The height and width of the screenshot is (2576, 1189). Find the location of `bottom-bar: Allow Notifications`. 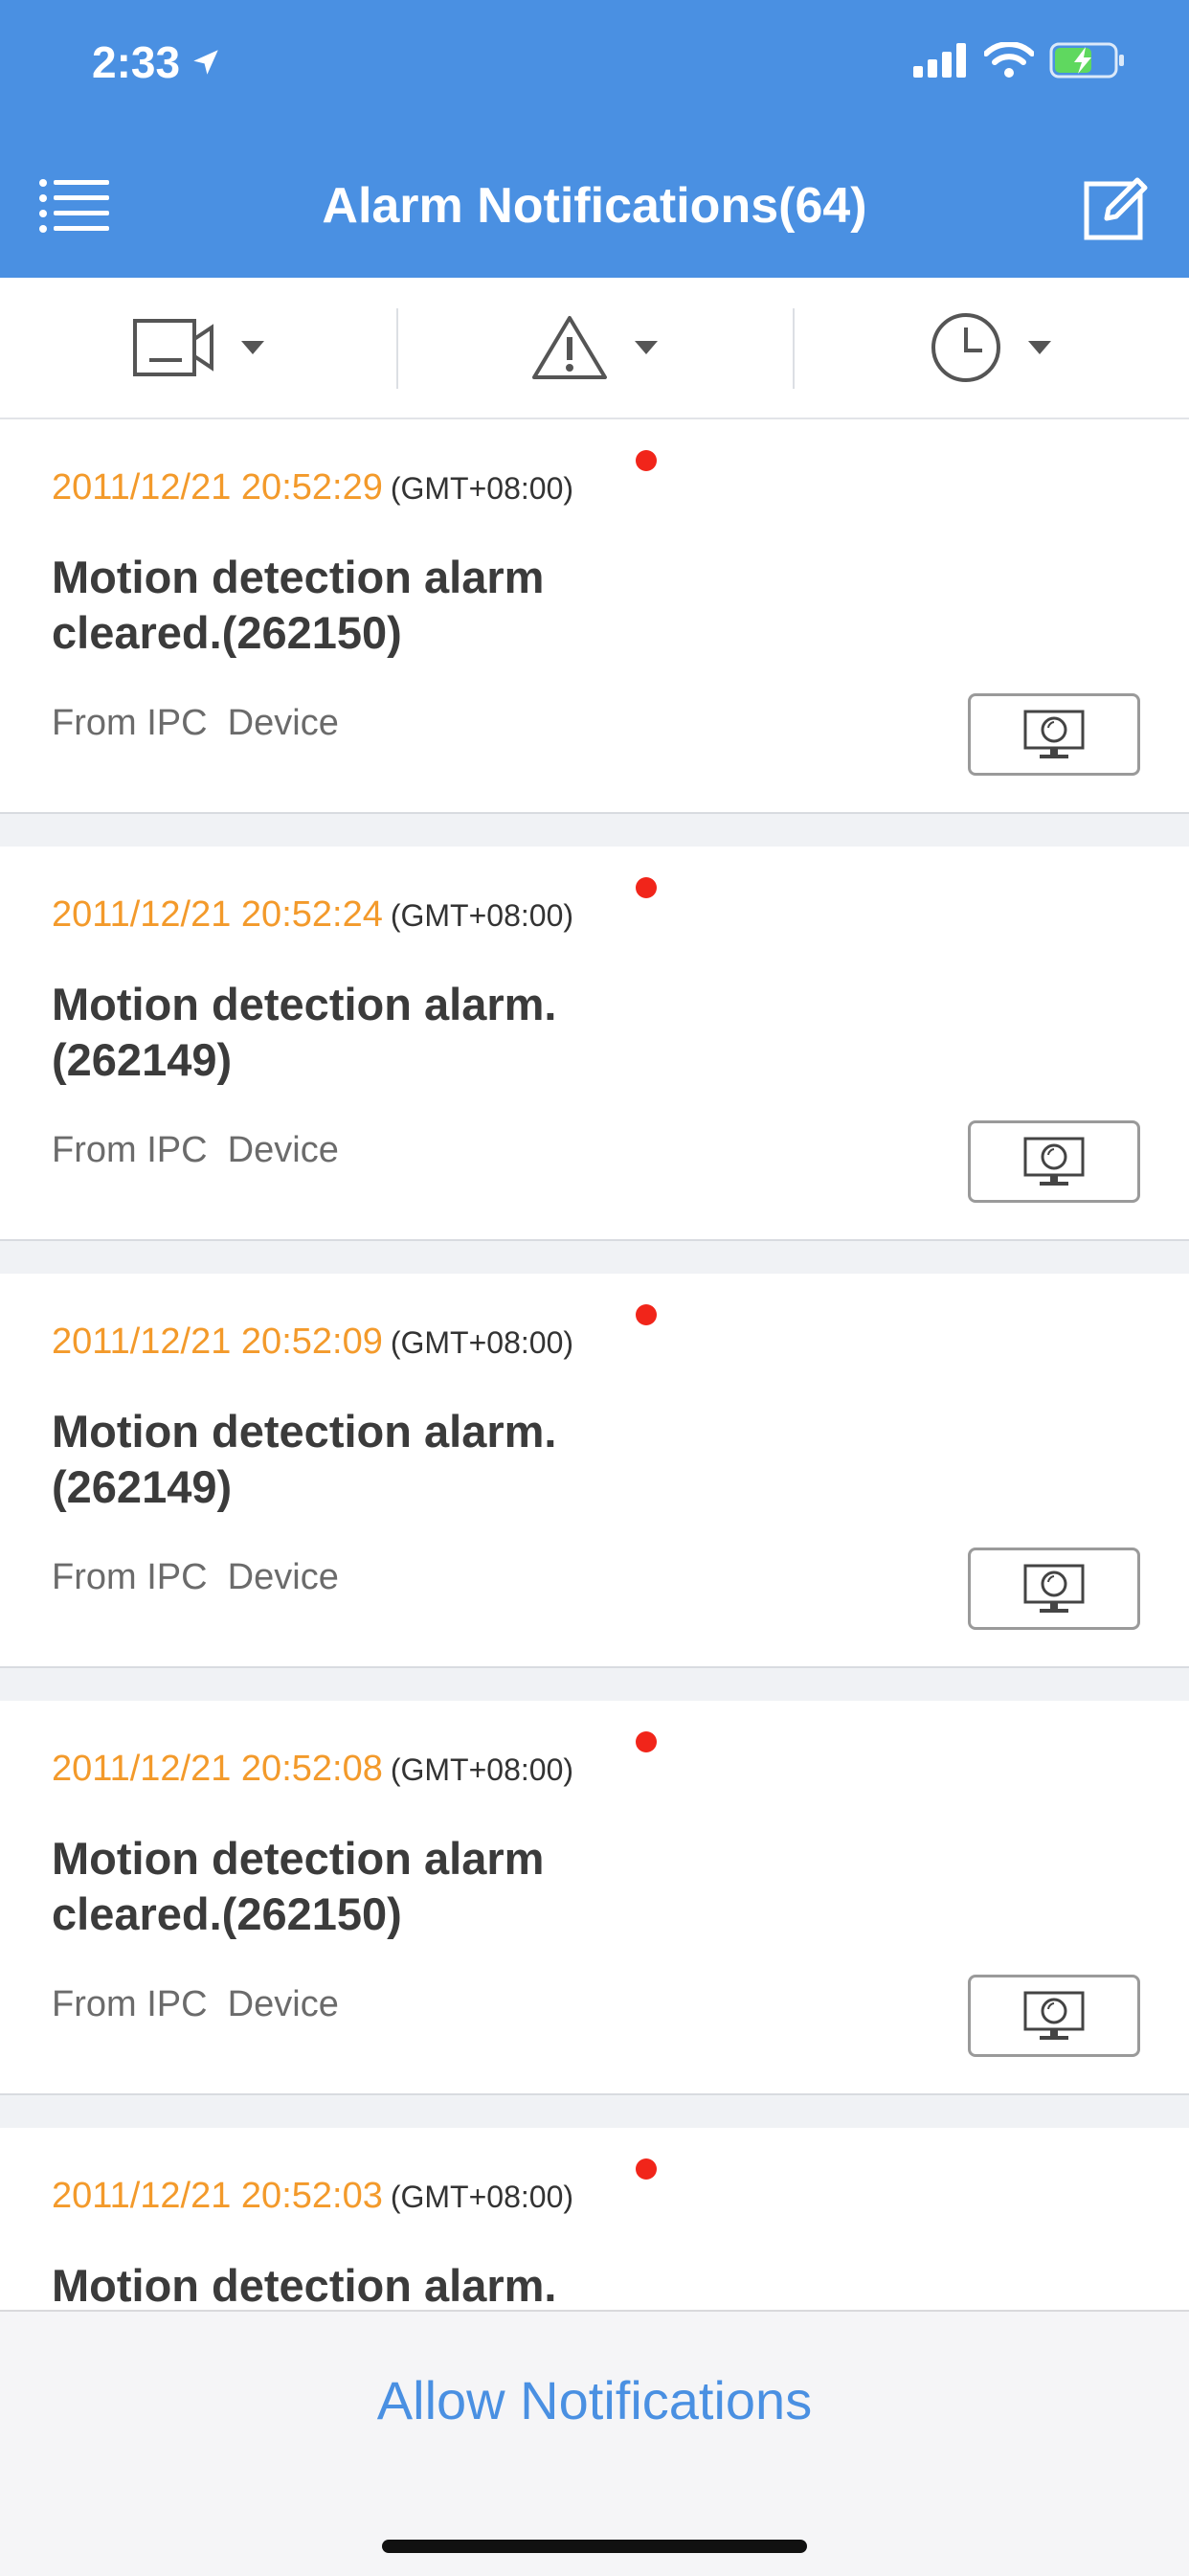

bottom-bar: Allow Notifications is located at coordinates (594, 2443).